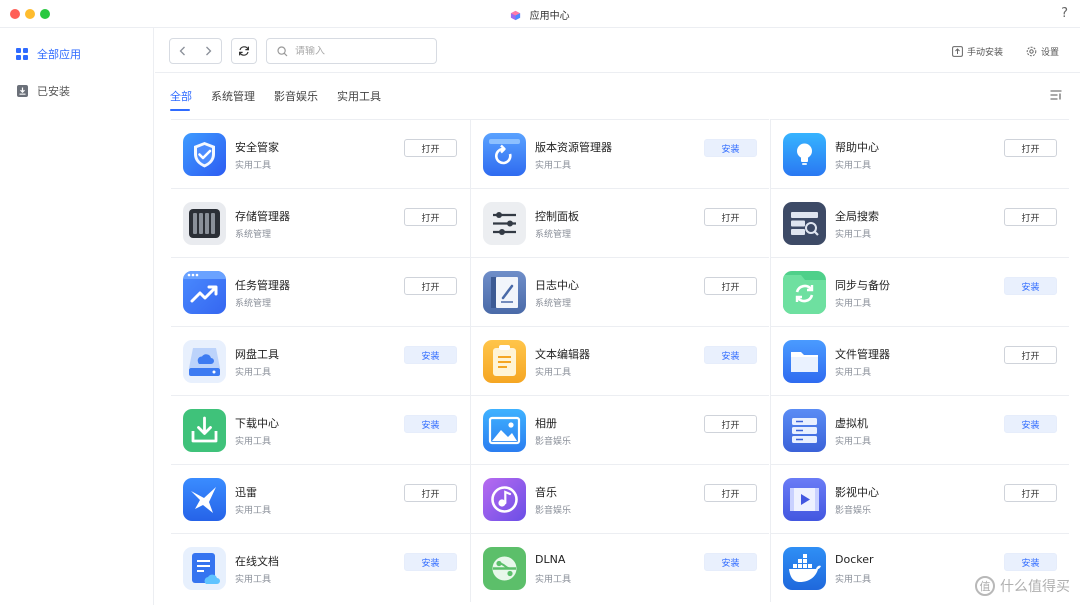 Image resolution: width=1080 pixels, height=605 pixels. What do you see at coordinates (857, 147) in the screenshot?
I see `app-name: 帮助中心` at bounding box center [857, 147].